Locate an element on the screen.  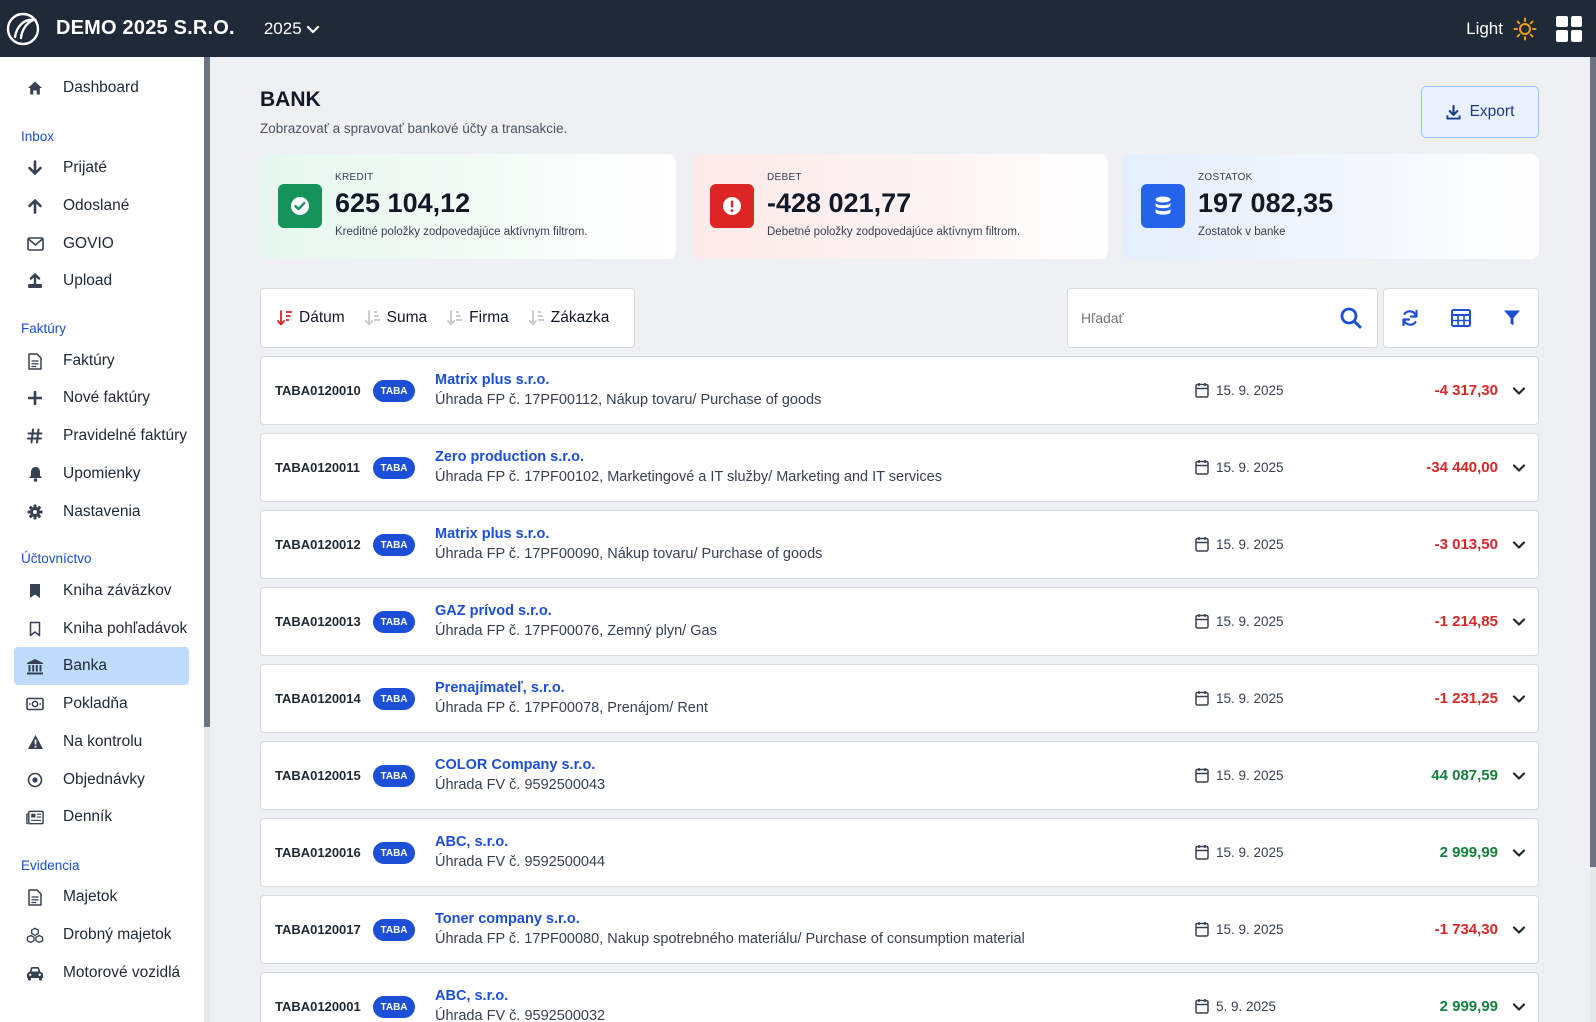
main-scrollbar-thumb is located at coordinates (1593, 462).